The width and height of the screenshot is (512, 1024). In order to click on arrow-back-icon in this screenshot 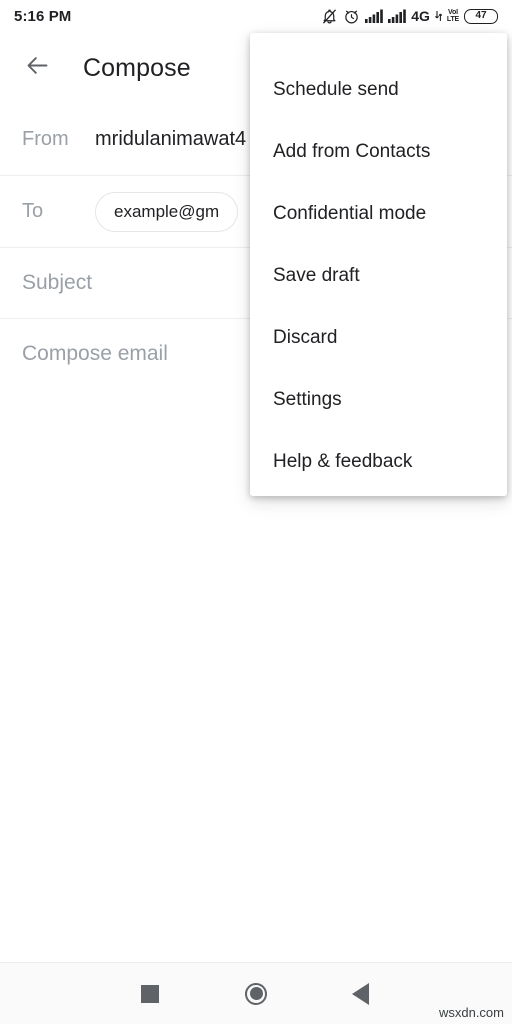, I will do `click(37, 68)`.